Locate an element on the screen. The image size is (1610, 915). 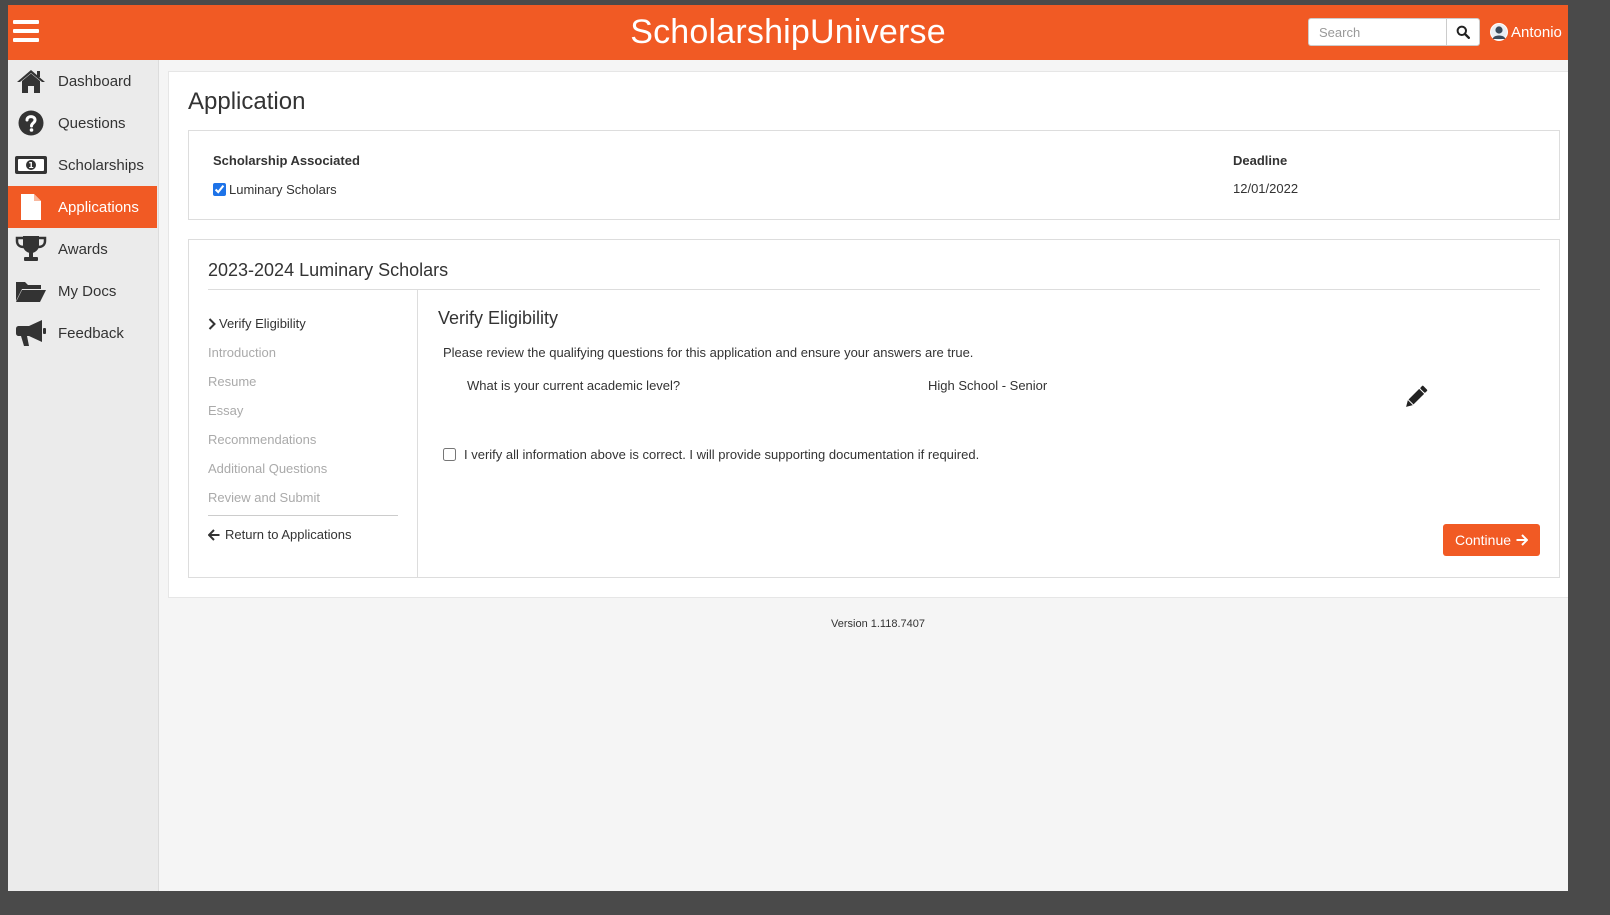
step-introduction: Introduction is located at coordinates (242, 352).